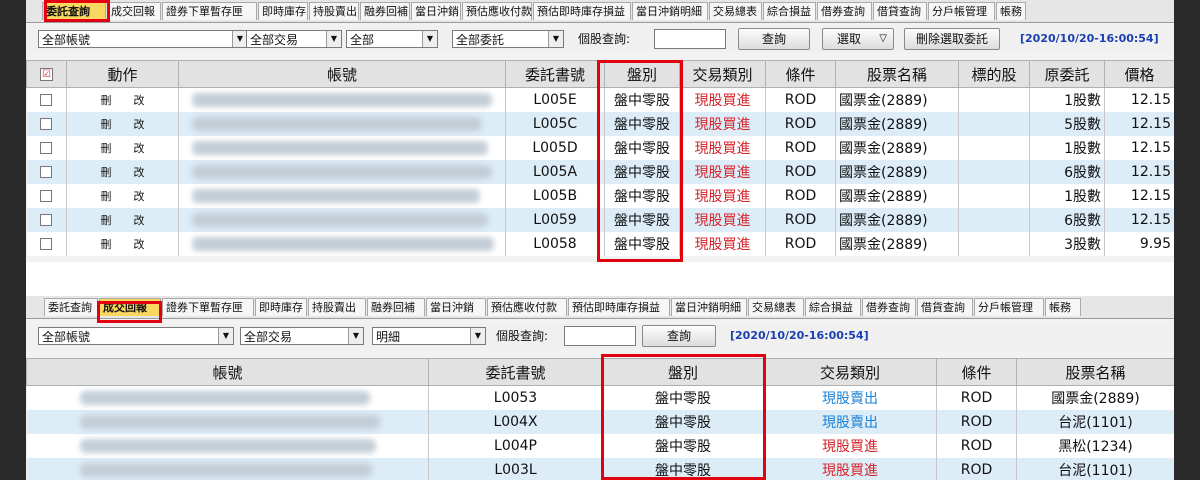 Image resolution: width=1200 pixels, height=480 pixels. Describe the element at coordinates (508, 39) in the screenshot. I see `order-filter-select: 全部委託 ▼` at that location.